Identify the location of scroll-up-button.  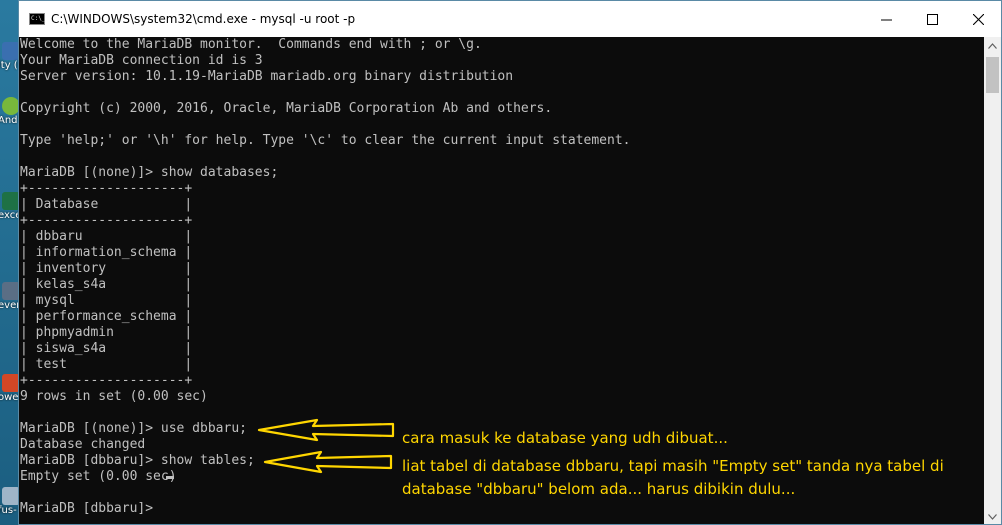
(992, 45).